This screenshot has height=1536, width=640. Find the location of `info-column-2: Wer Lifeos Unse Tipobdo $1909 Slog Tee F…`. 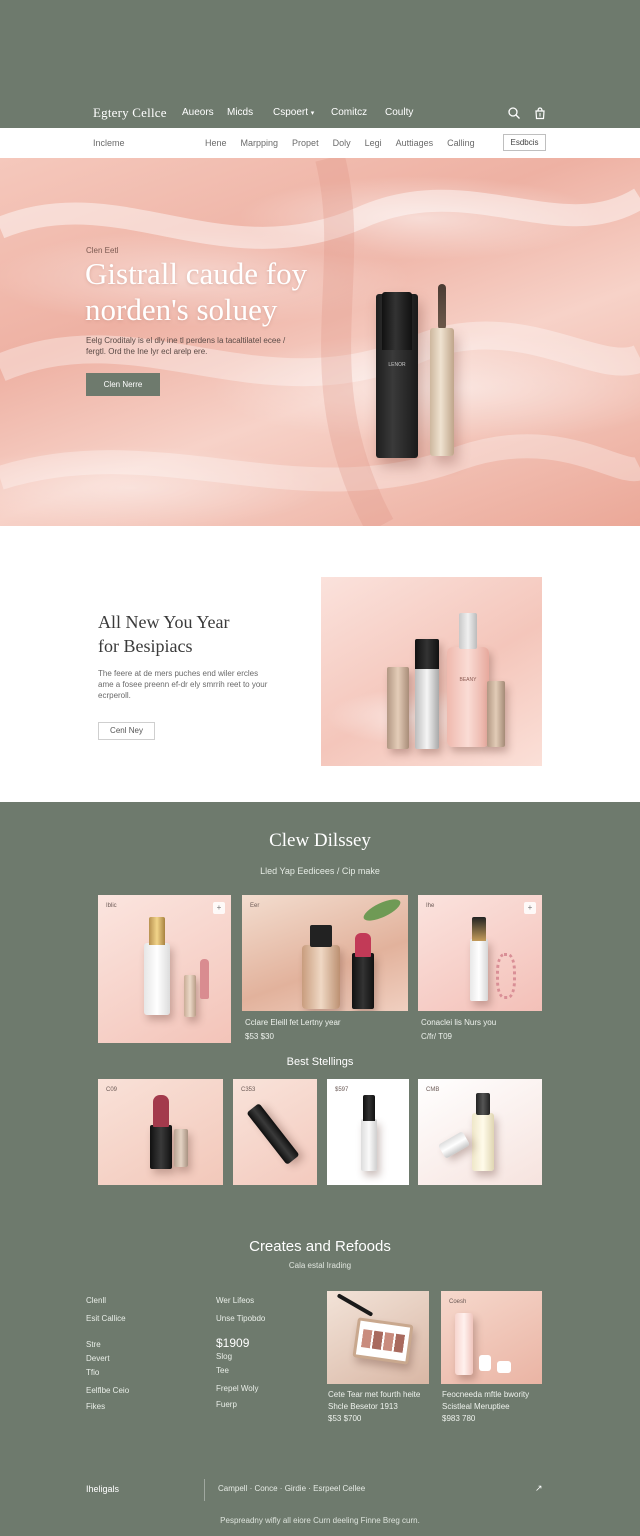

info-column-2: Wer Lifeos Unse Tipobdo $1909 Slog Tee F… is located at coordinates (240, 1353).